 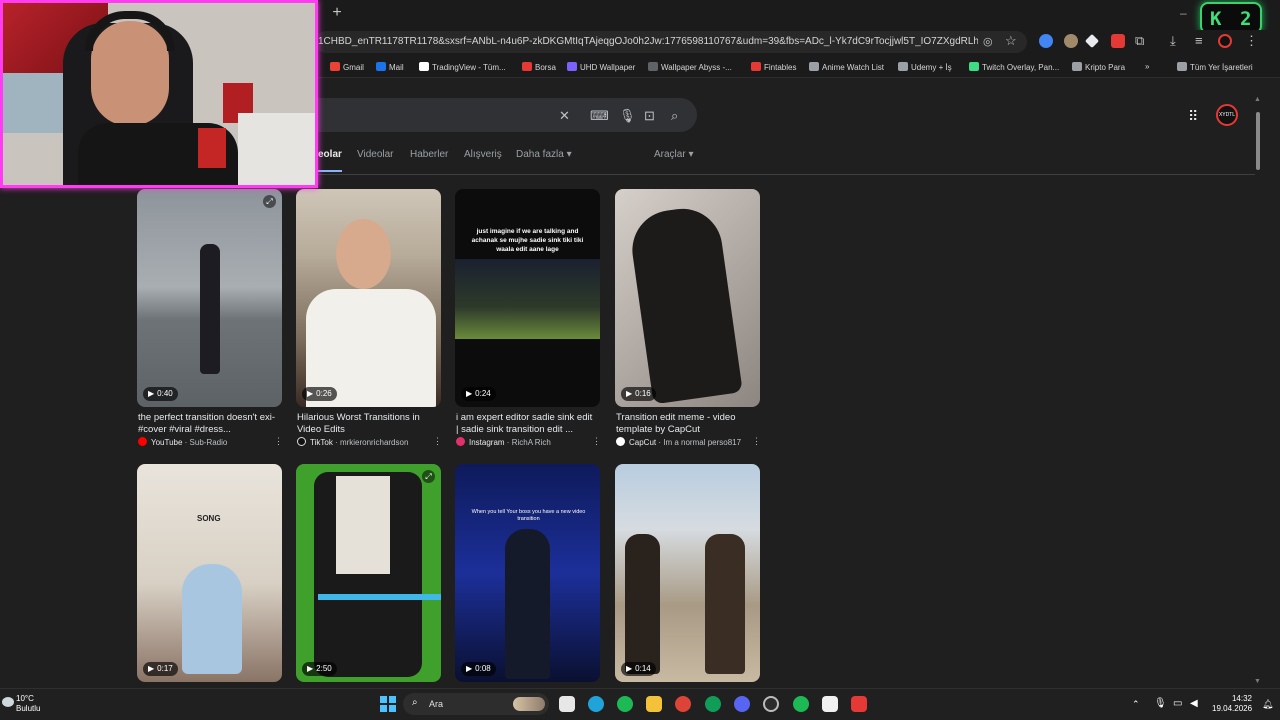 I want to click on extensions-puzzle-icon: ⧉, so click(x=1139, y=41).